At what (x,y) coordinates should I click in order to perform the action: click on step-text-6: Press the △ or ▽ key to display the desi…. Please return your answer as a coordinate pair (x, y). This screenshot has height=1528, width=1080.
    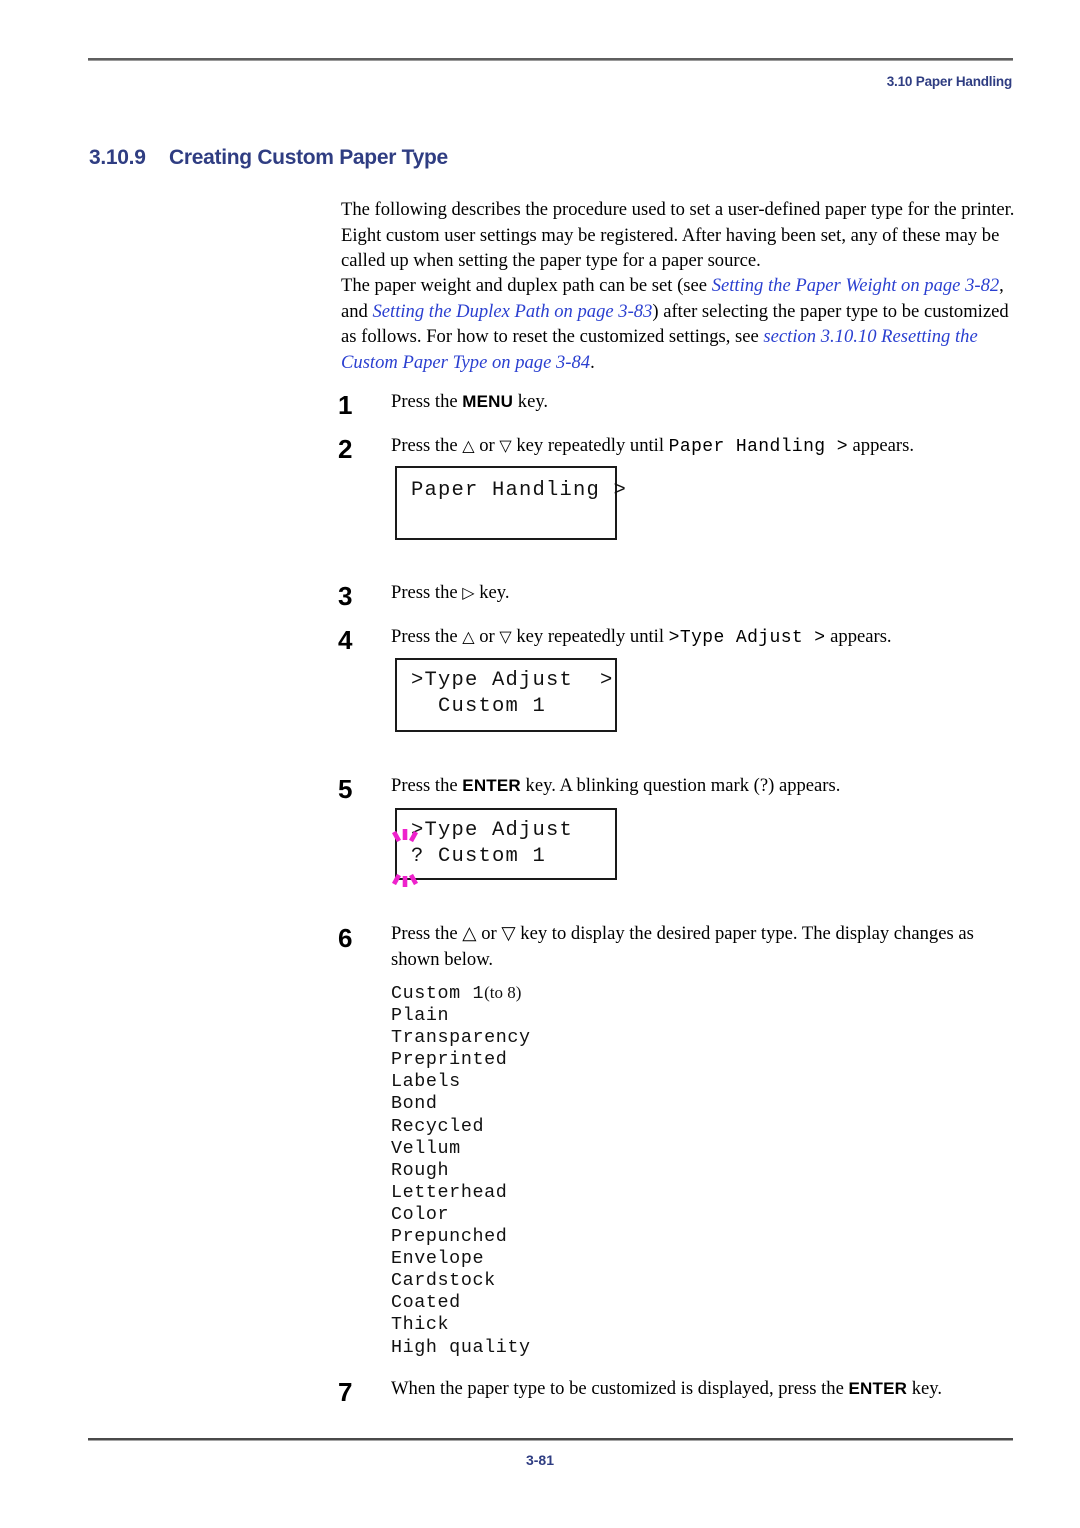
    Looking at the image, I should click on (682, 946).